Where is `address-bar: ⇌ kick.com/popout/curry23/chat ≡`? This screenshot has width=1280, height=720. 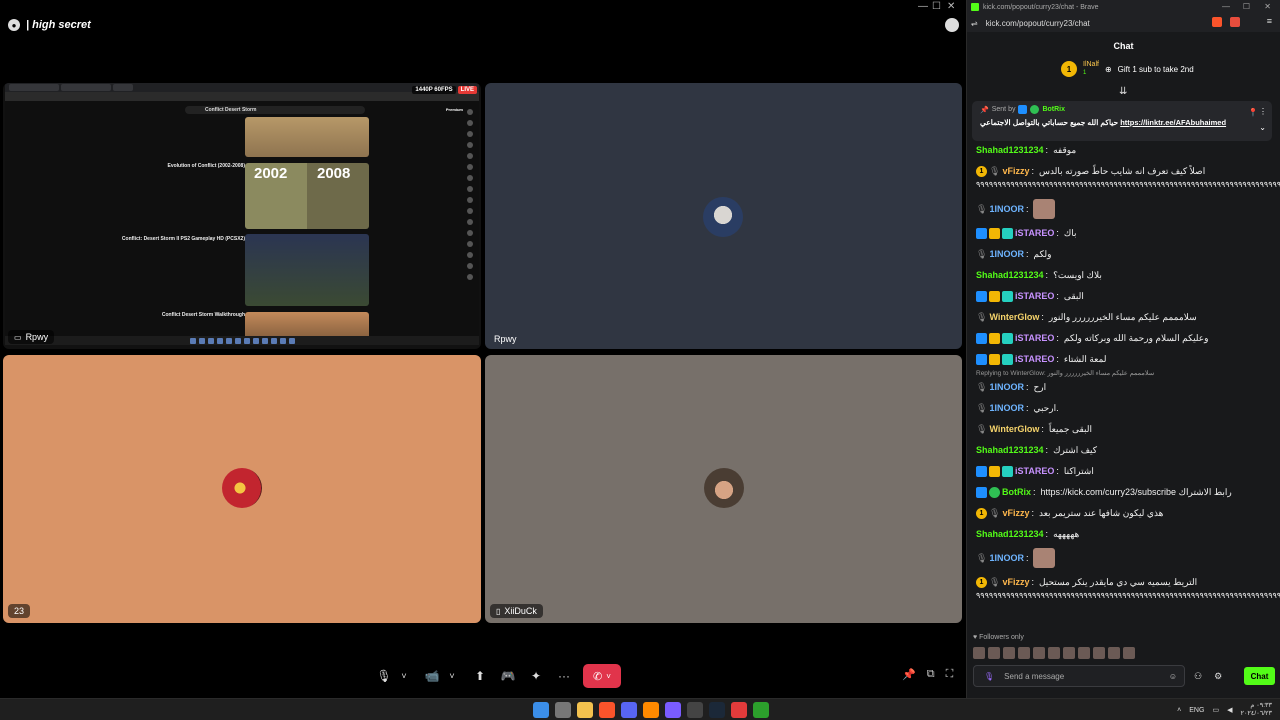
address-bar: ⇌ kick.com/popout/curry23/chat ≡ is located at coordinates (1123, 23).